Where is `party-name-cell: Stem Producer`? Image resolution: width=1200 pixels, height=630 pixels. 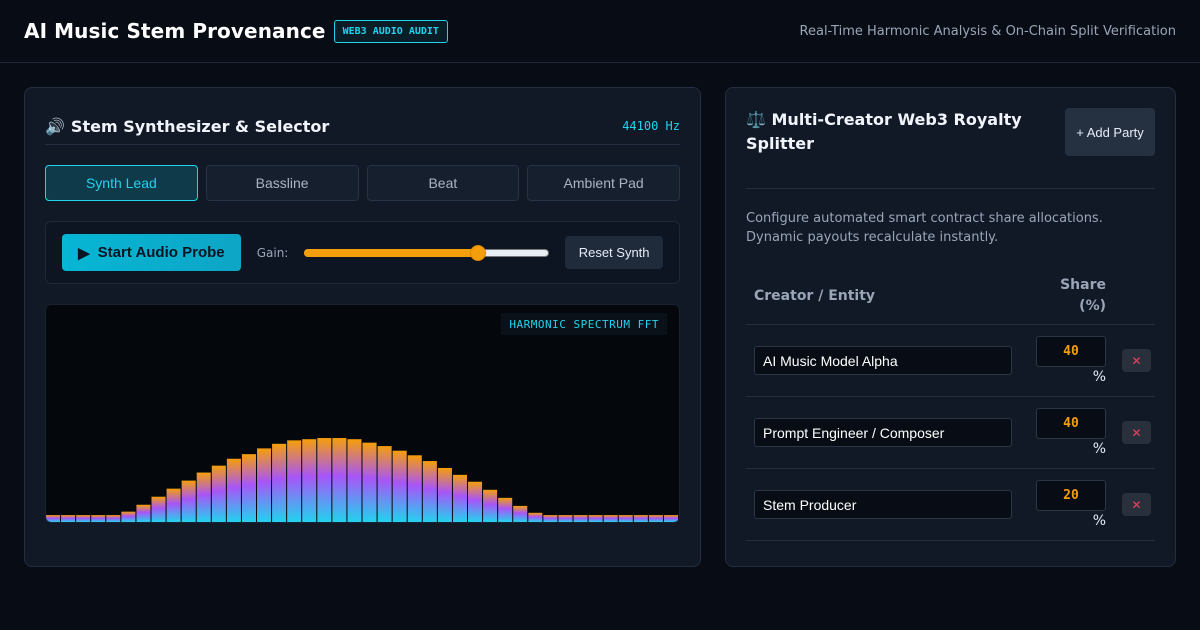
party-name-cell: Stem Producer is located at coordinates (889, 504).